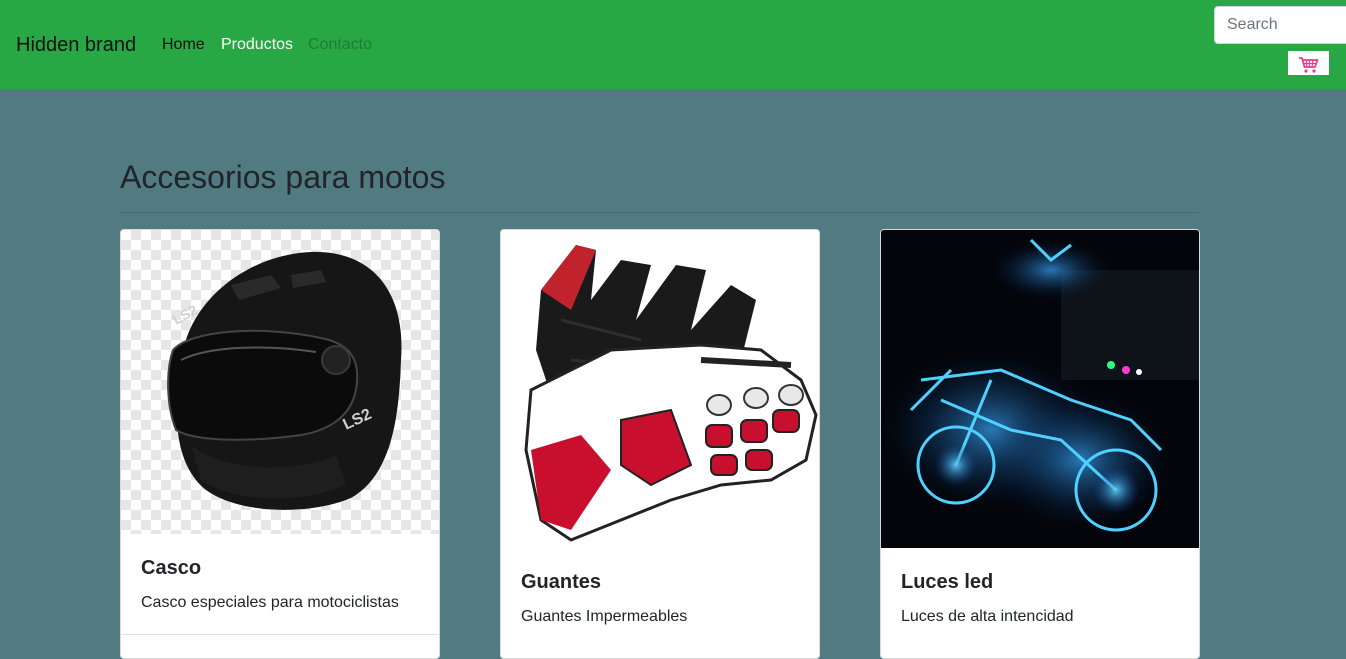 This screenshot has width=1346, height=659. What do you see at coordinates (987, 616) in the screenshot?
I see `card-text: Luces de alta intencidad` at bounding box center [987, 616].